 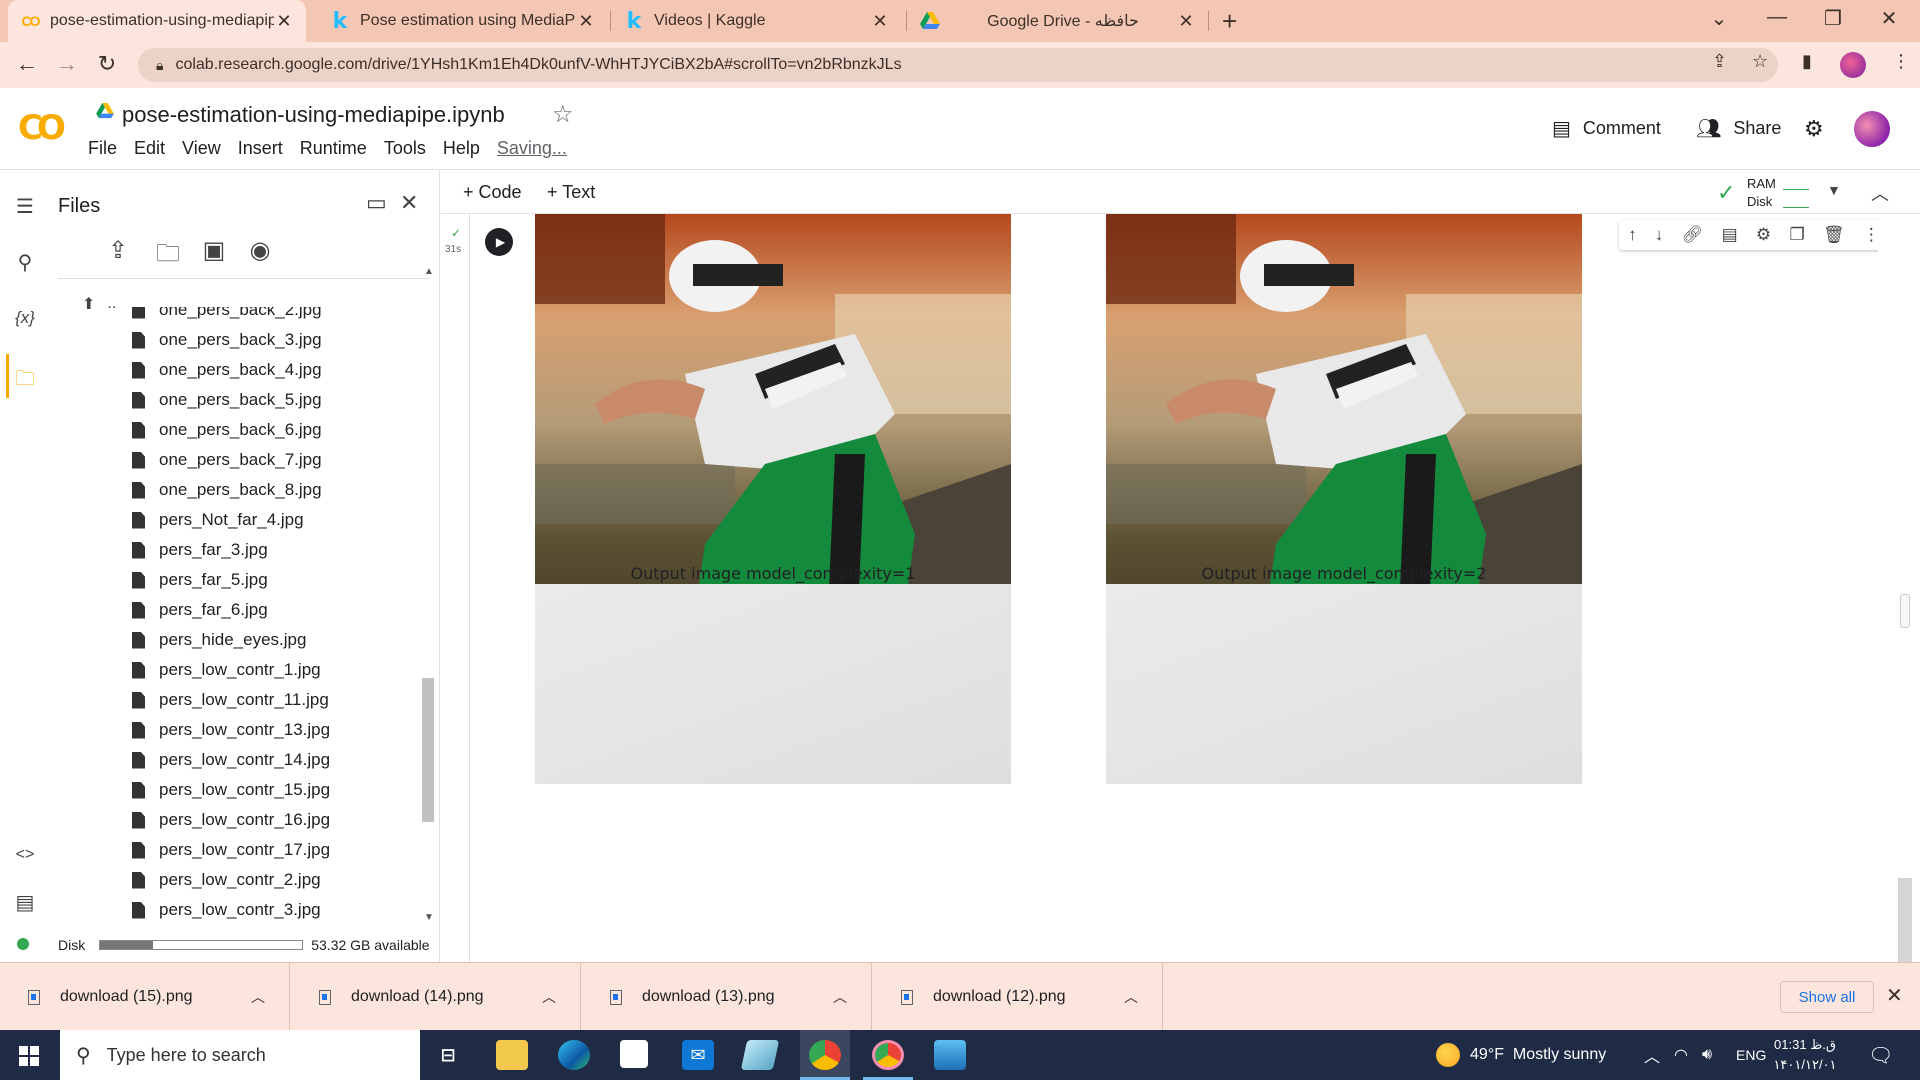 I want to click on move-down-arrow-icon: ↓, so click(x=1659, y=235).